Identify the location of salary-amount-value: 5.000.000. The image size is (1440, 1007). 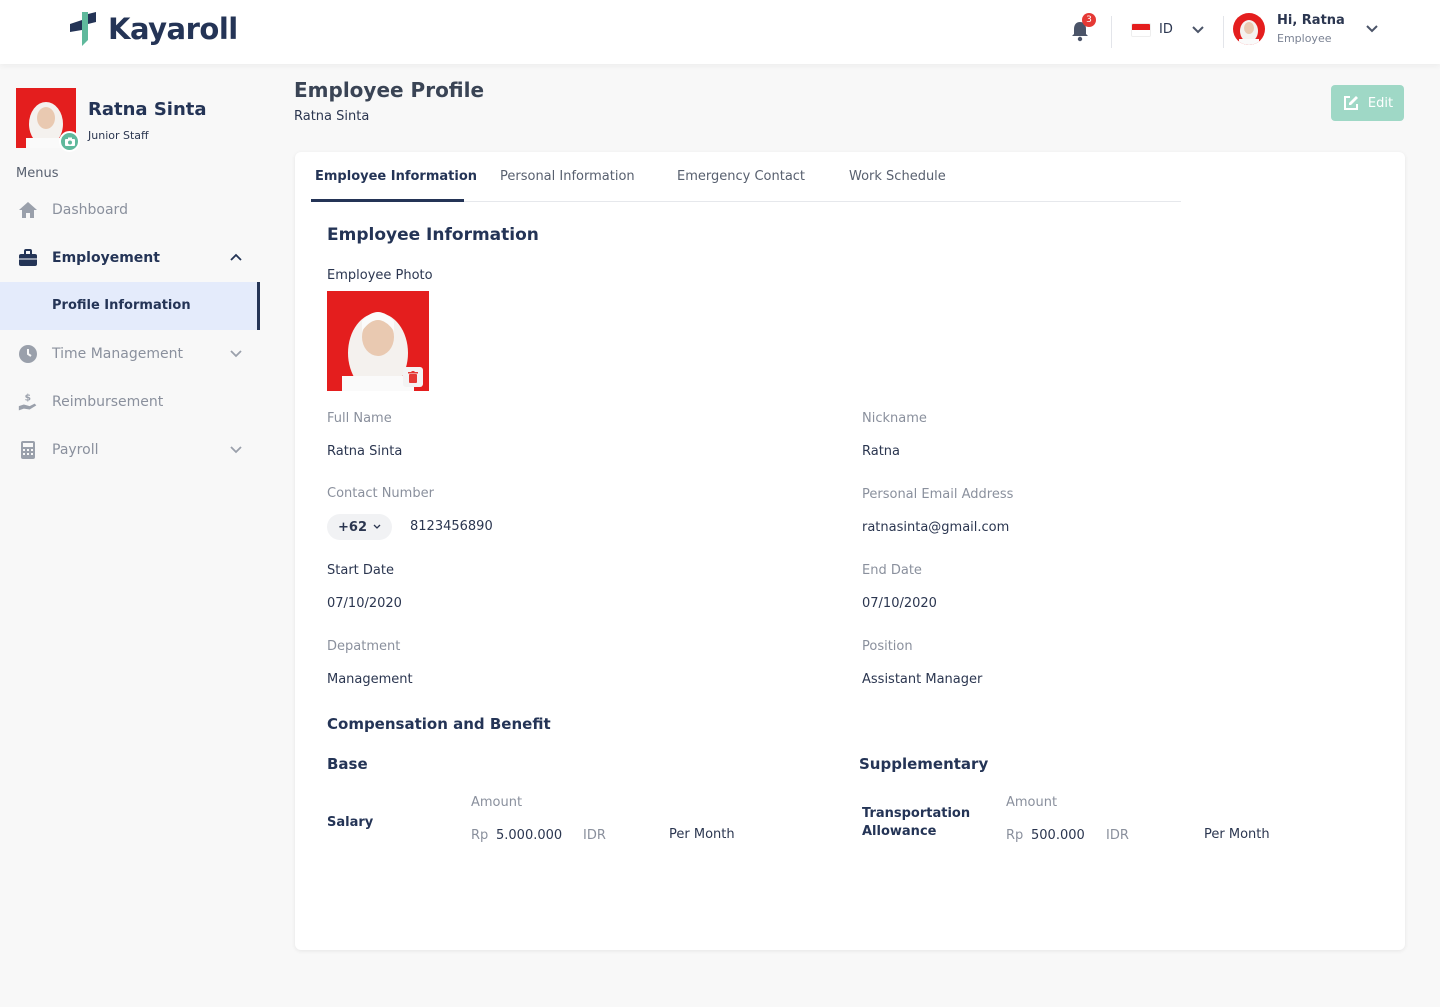
(529, 835).